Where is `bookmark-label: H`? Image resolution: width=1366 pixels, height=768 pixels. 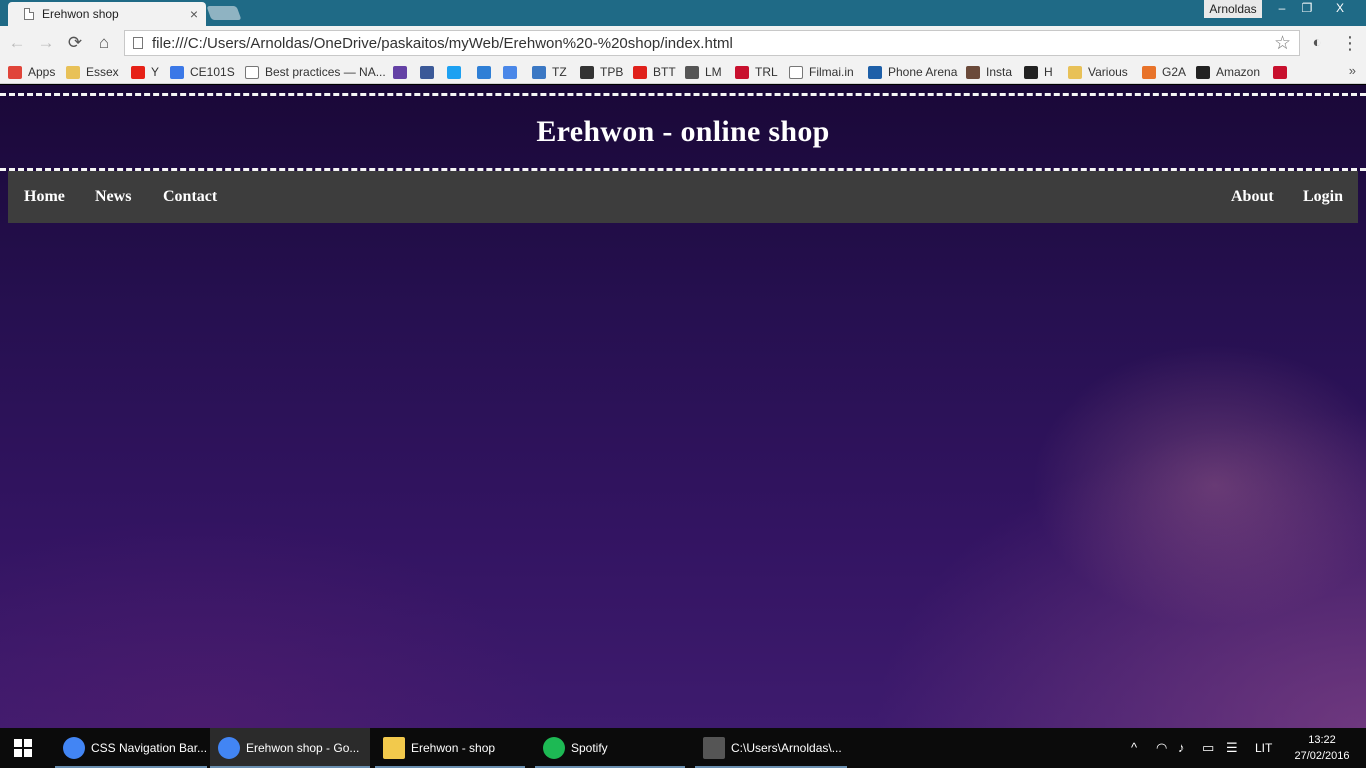 bookmark-label: H is located at coordinates (1048, 72).